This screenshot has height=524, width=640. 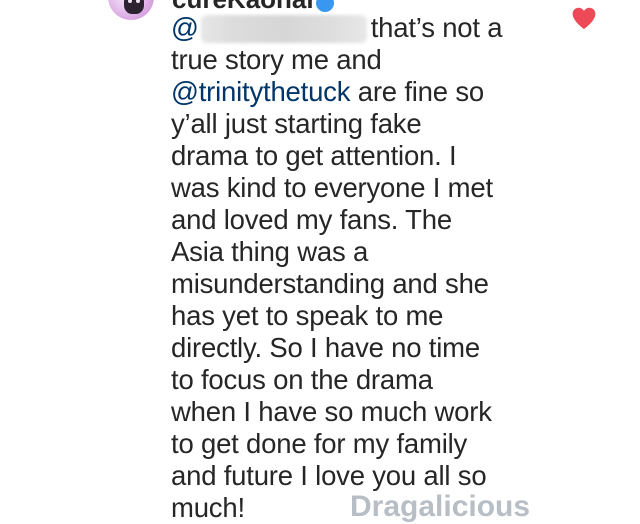 I want to click on comment-line-13: when I have so much work, so click(x=331, y=411).